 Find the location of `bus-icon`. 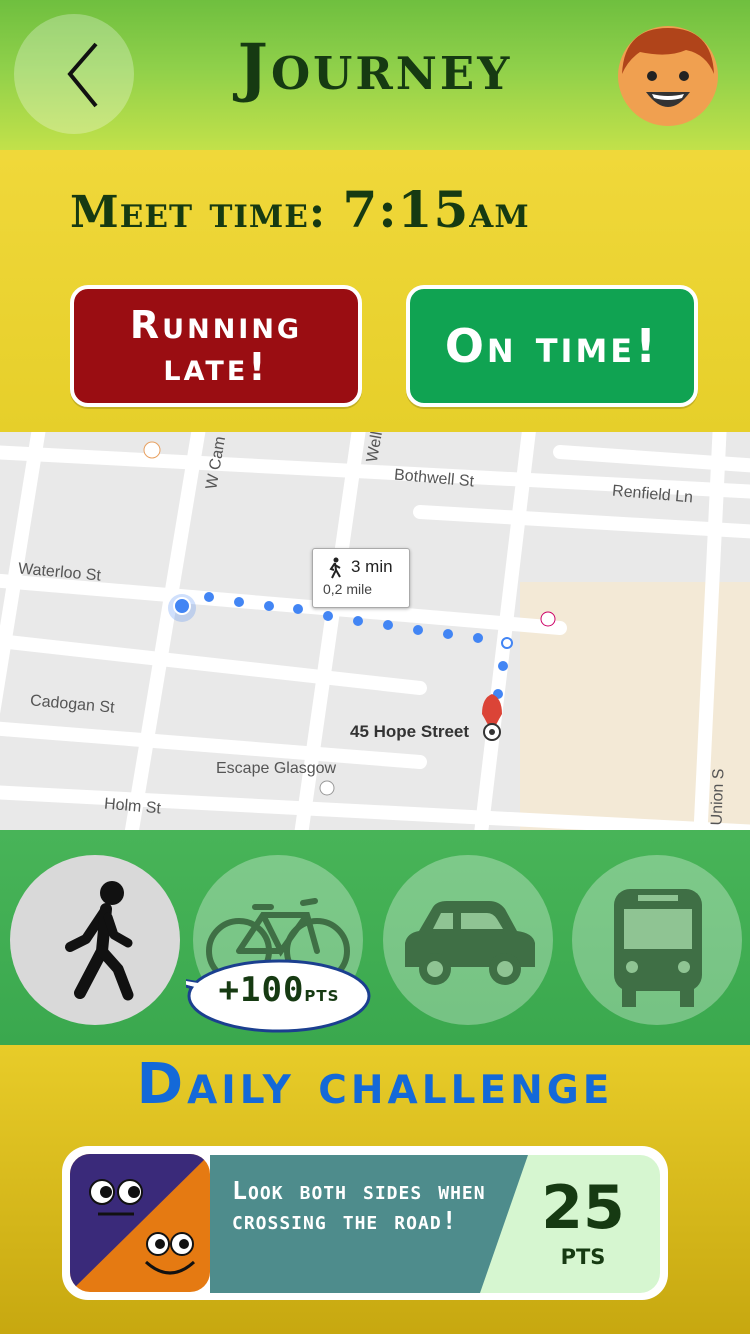

bus-icon is located at coordinates (658, 948).